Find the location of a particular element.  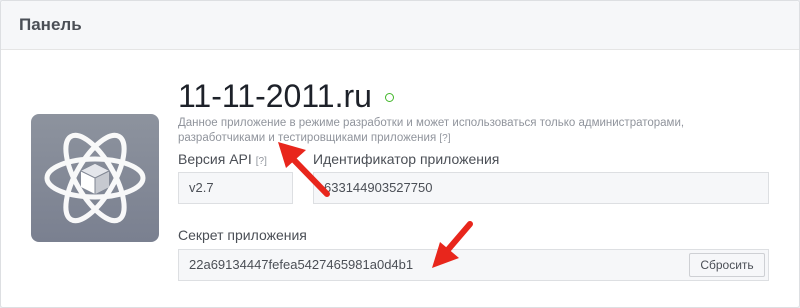

annotation-arrows is located at coordinates (375, 205).